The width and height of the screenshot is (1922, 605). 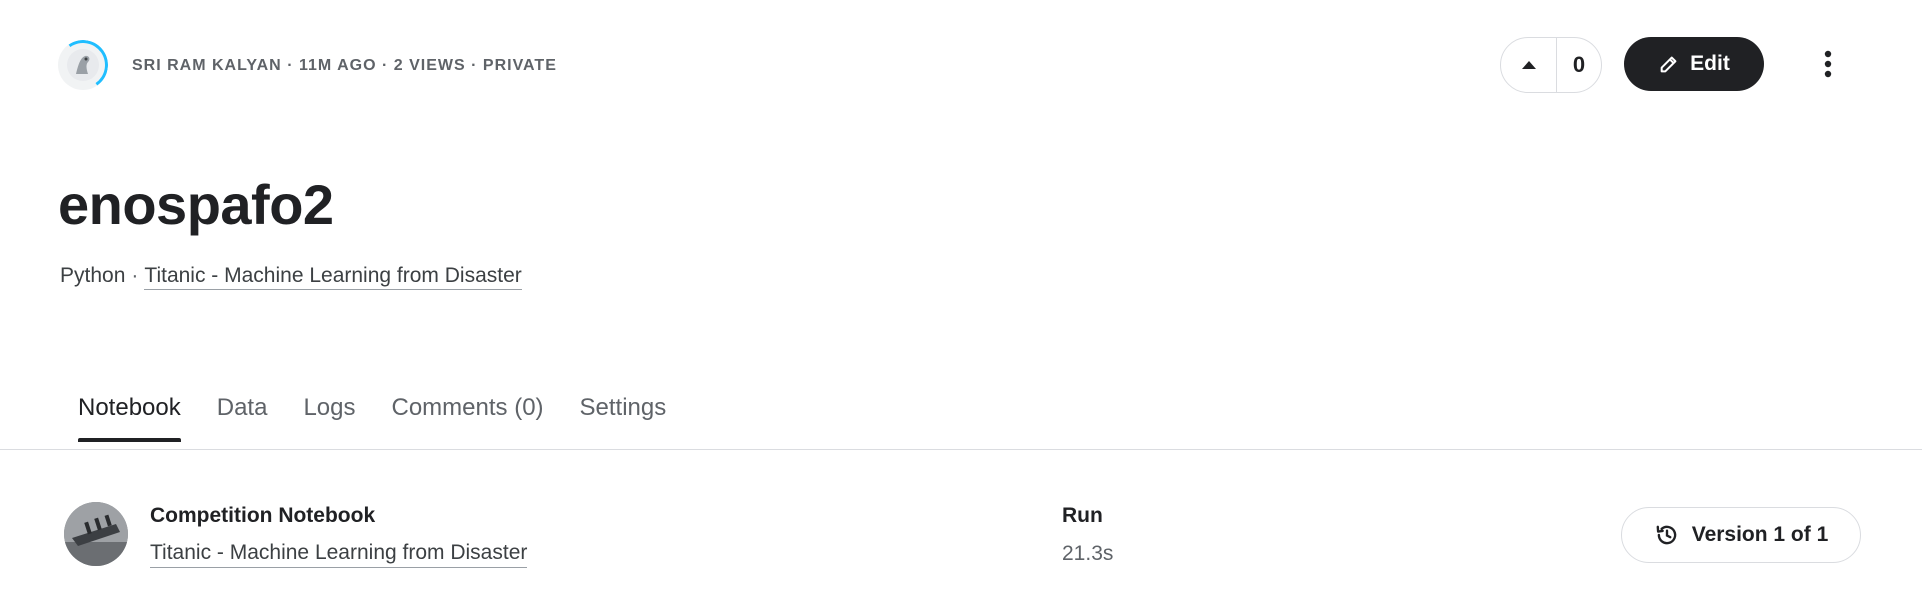 What do you see at coordinates (263, 515) in the screenshot?
I see `notebook-type-label: Competition Notebook` at bounding box center [263, 515].